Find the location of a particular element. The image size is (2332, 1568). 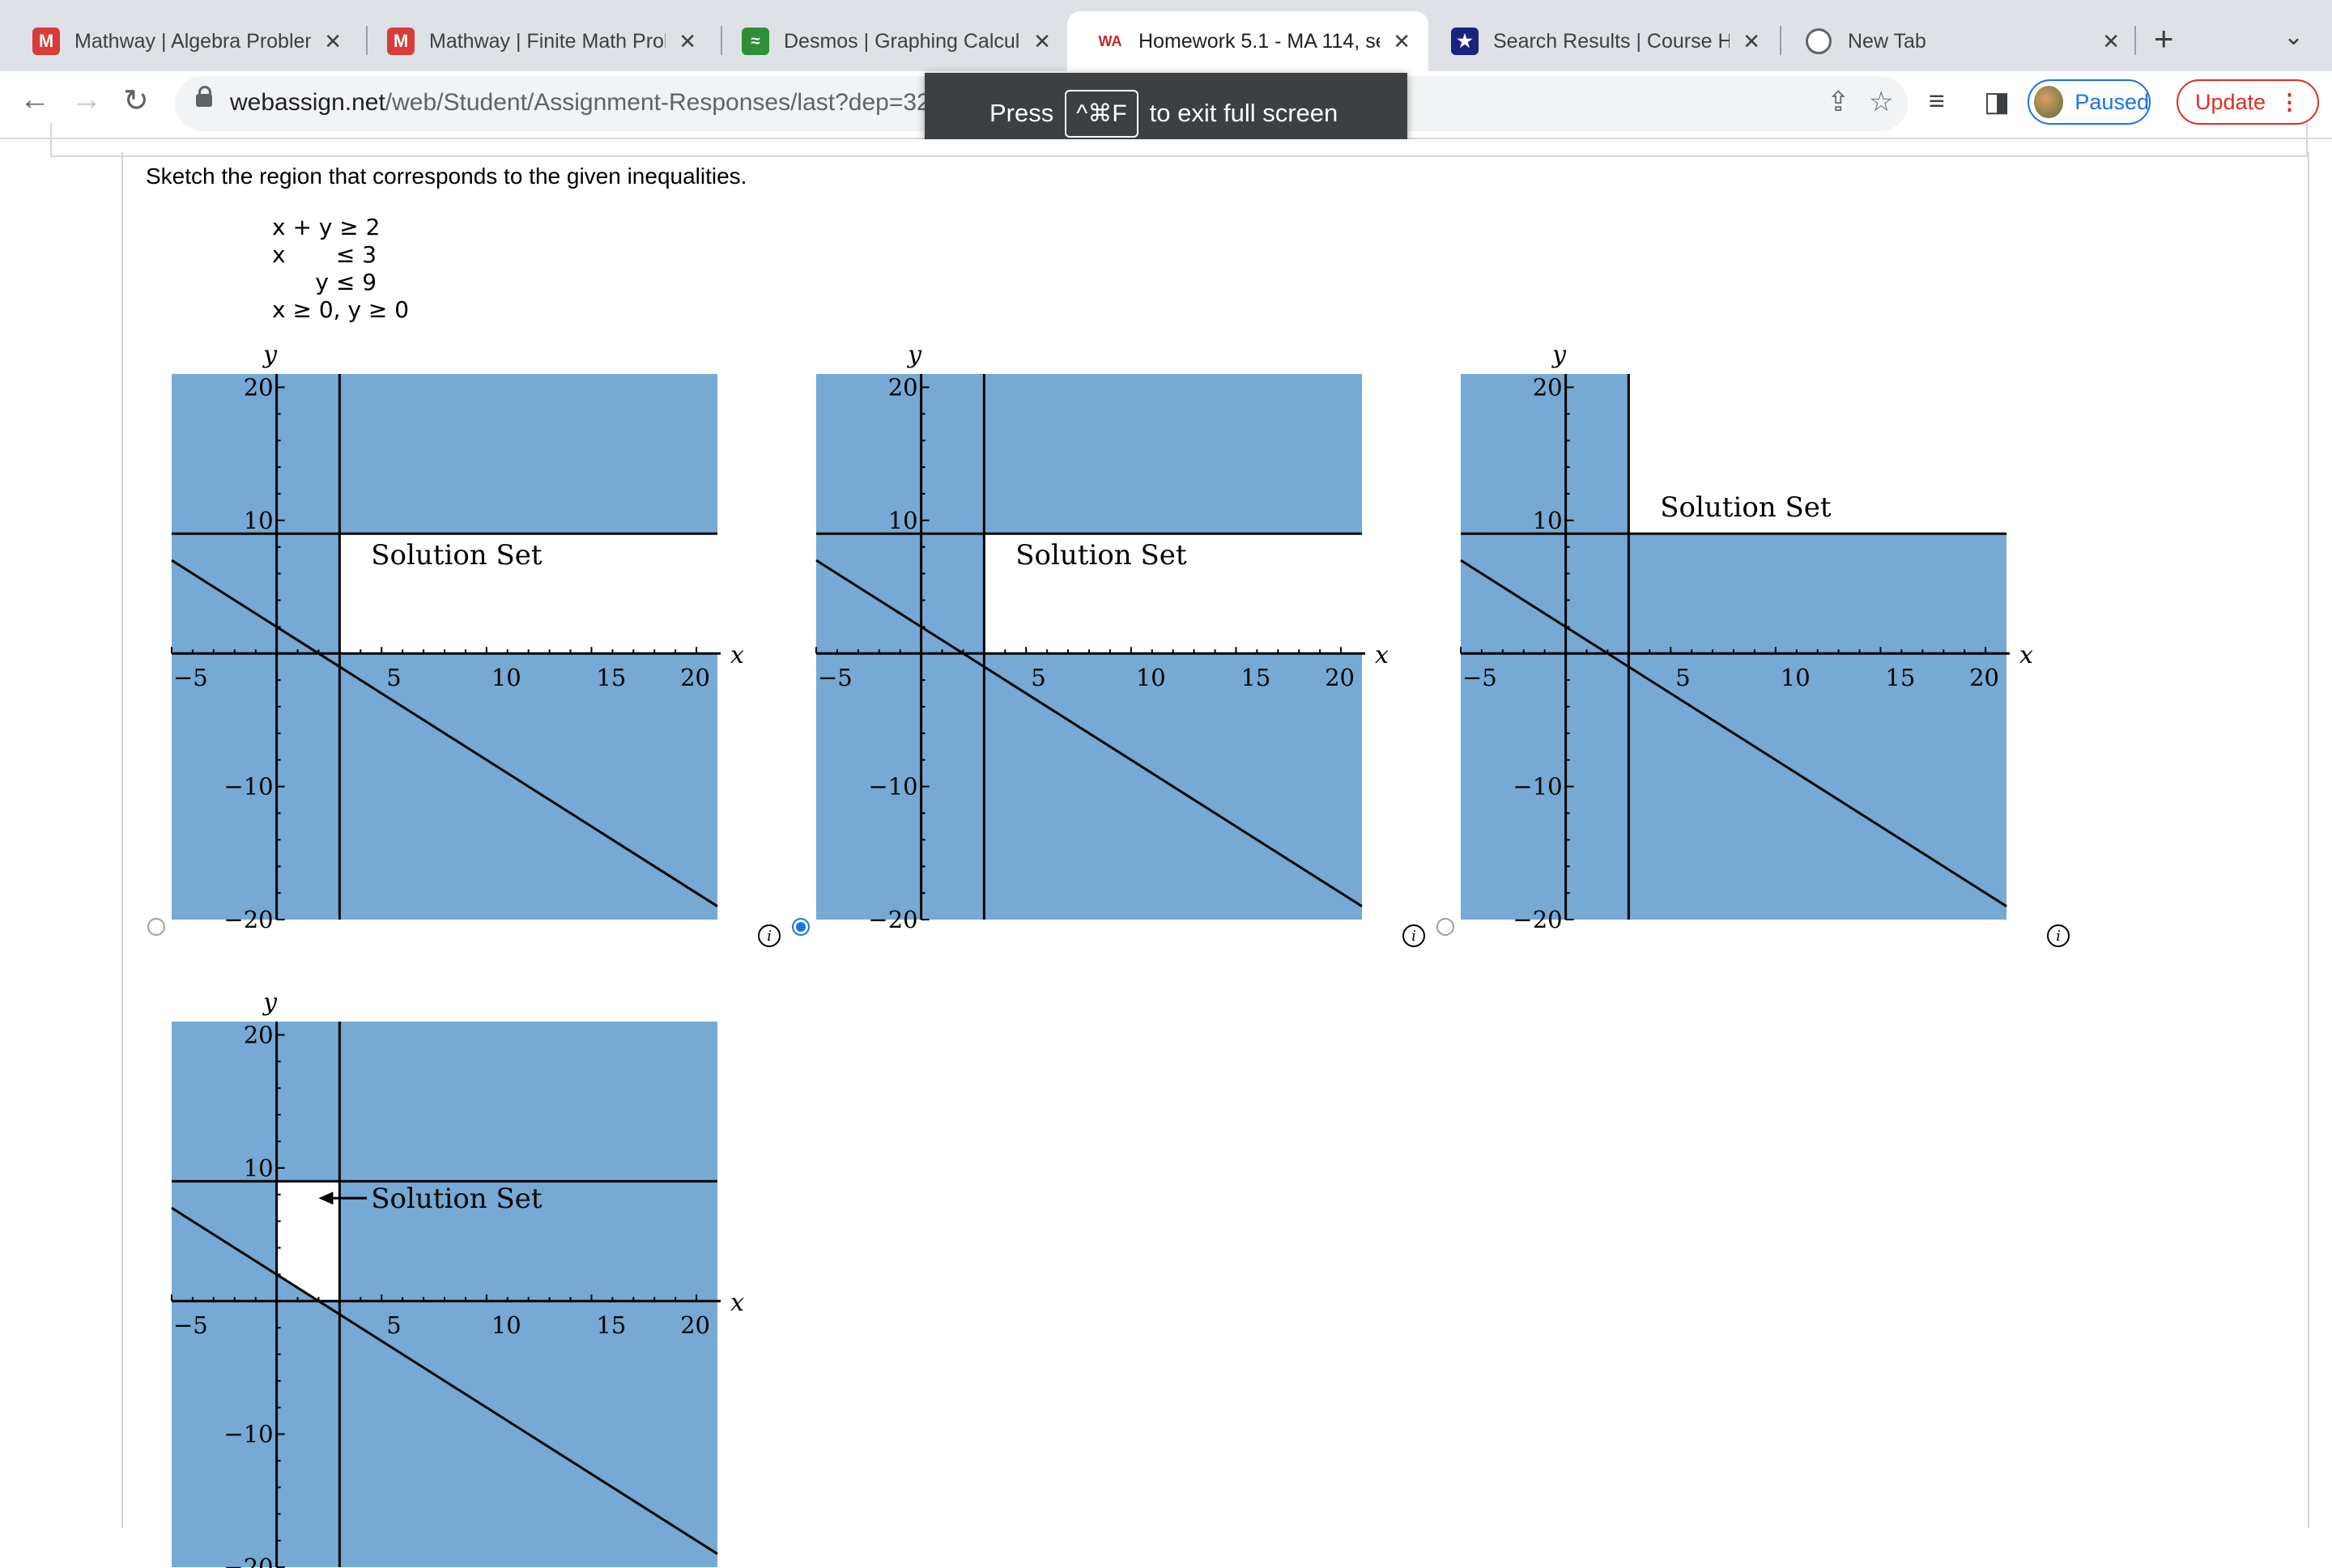

back-icon: ← is located at coordinates (34, 100).